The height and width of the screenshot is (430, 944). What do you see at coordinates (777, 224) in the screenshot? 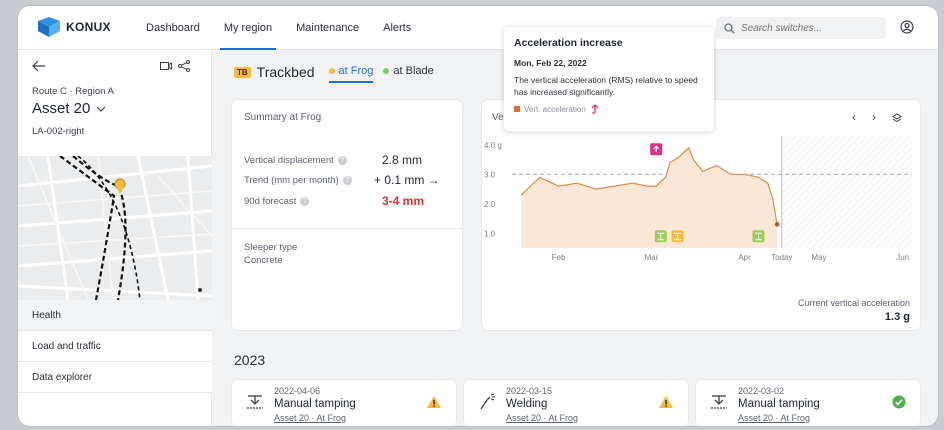
I see `last-point` at bounding box center [777, 224].